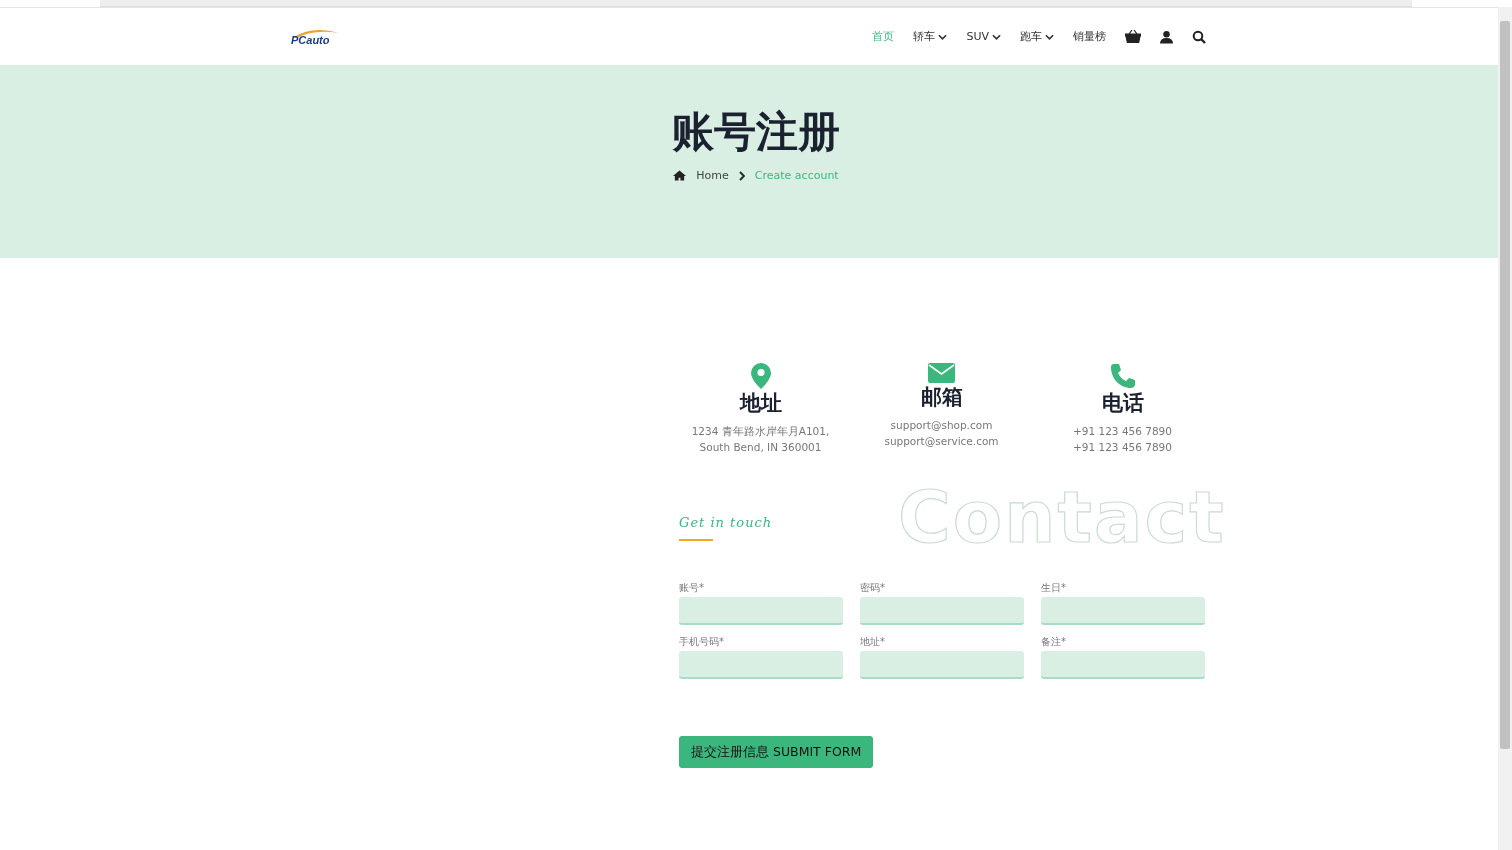 This screenshot has height=850, width=1512. Describe the element at coordinates (873, 642) in the screenshot. I see `field-label: 地址*` at that location.